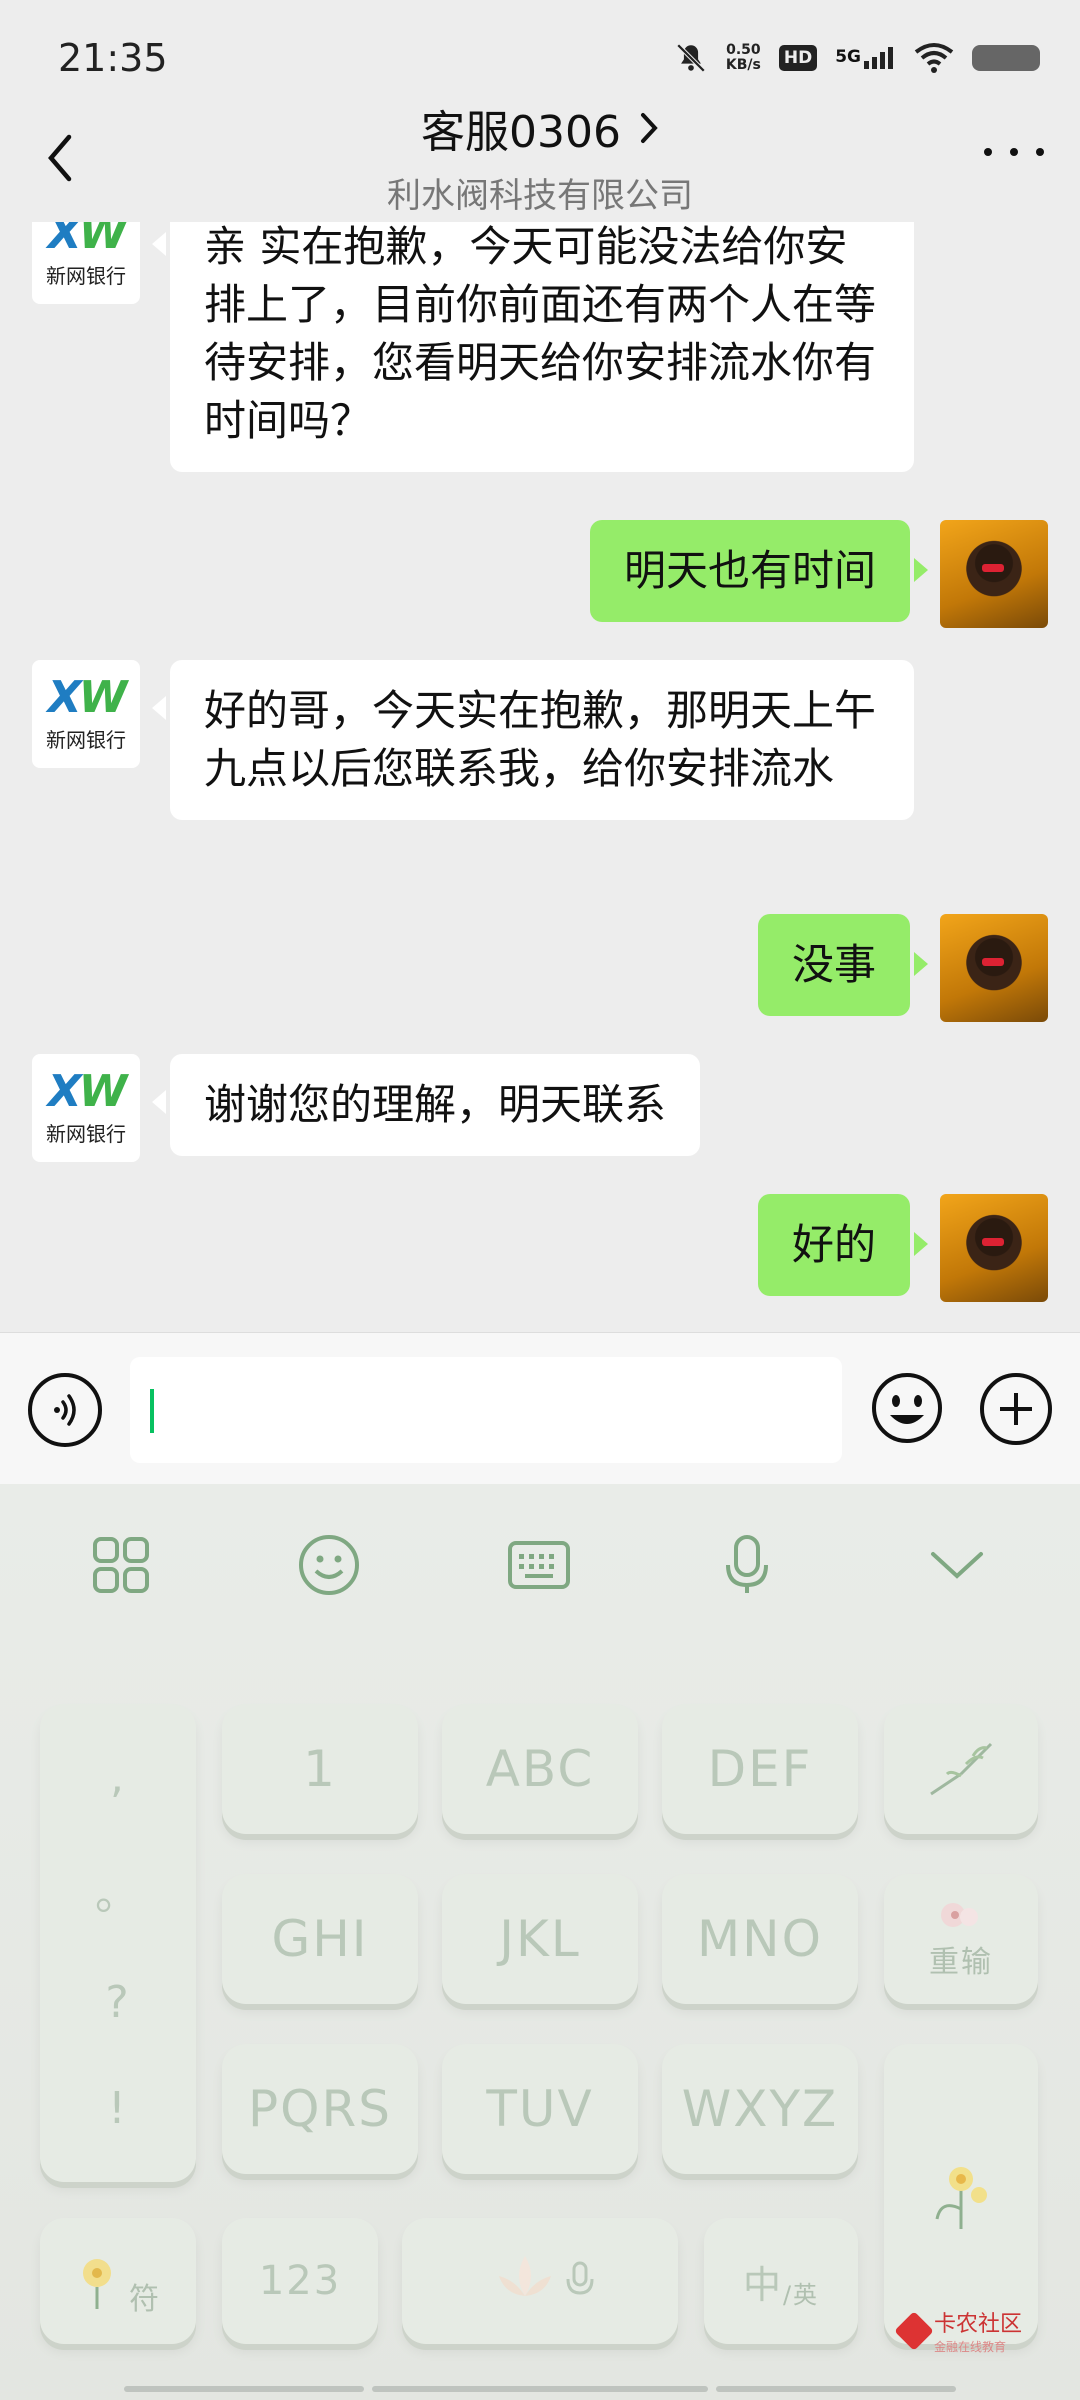  What do you see at coordinates (743, 50) in the screenshot?
I see `net-speed-value: 0.50` at bounding box center [743, 50].